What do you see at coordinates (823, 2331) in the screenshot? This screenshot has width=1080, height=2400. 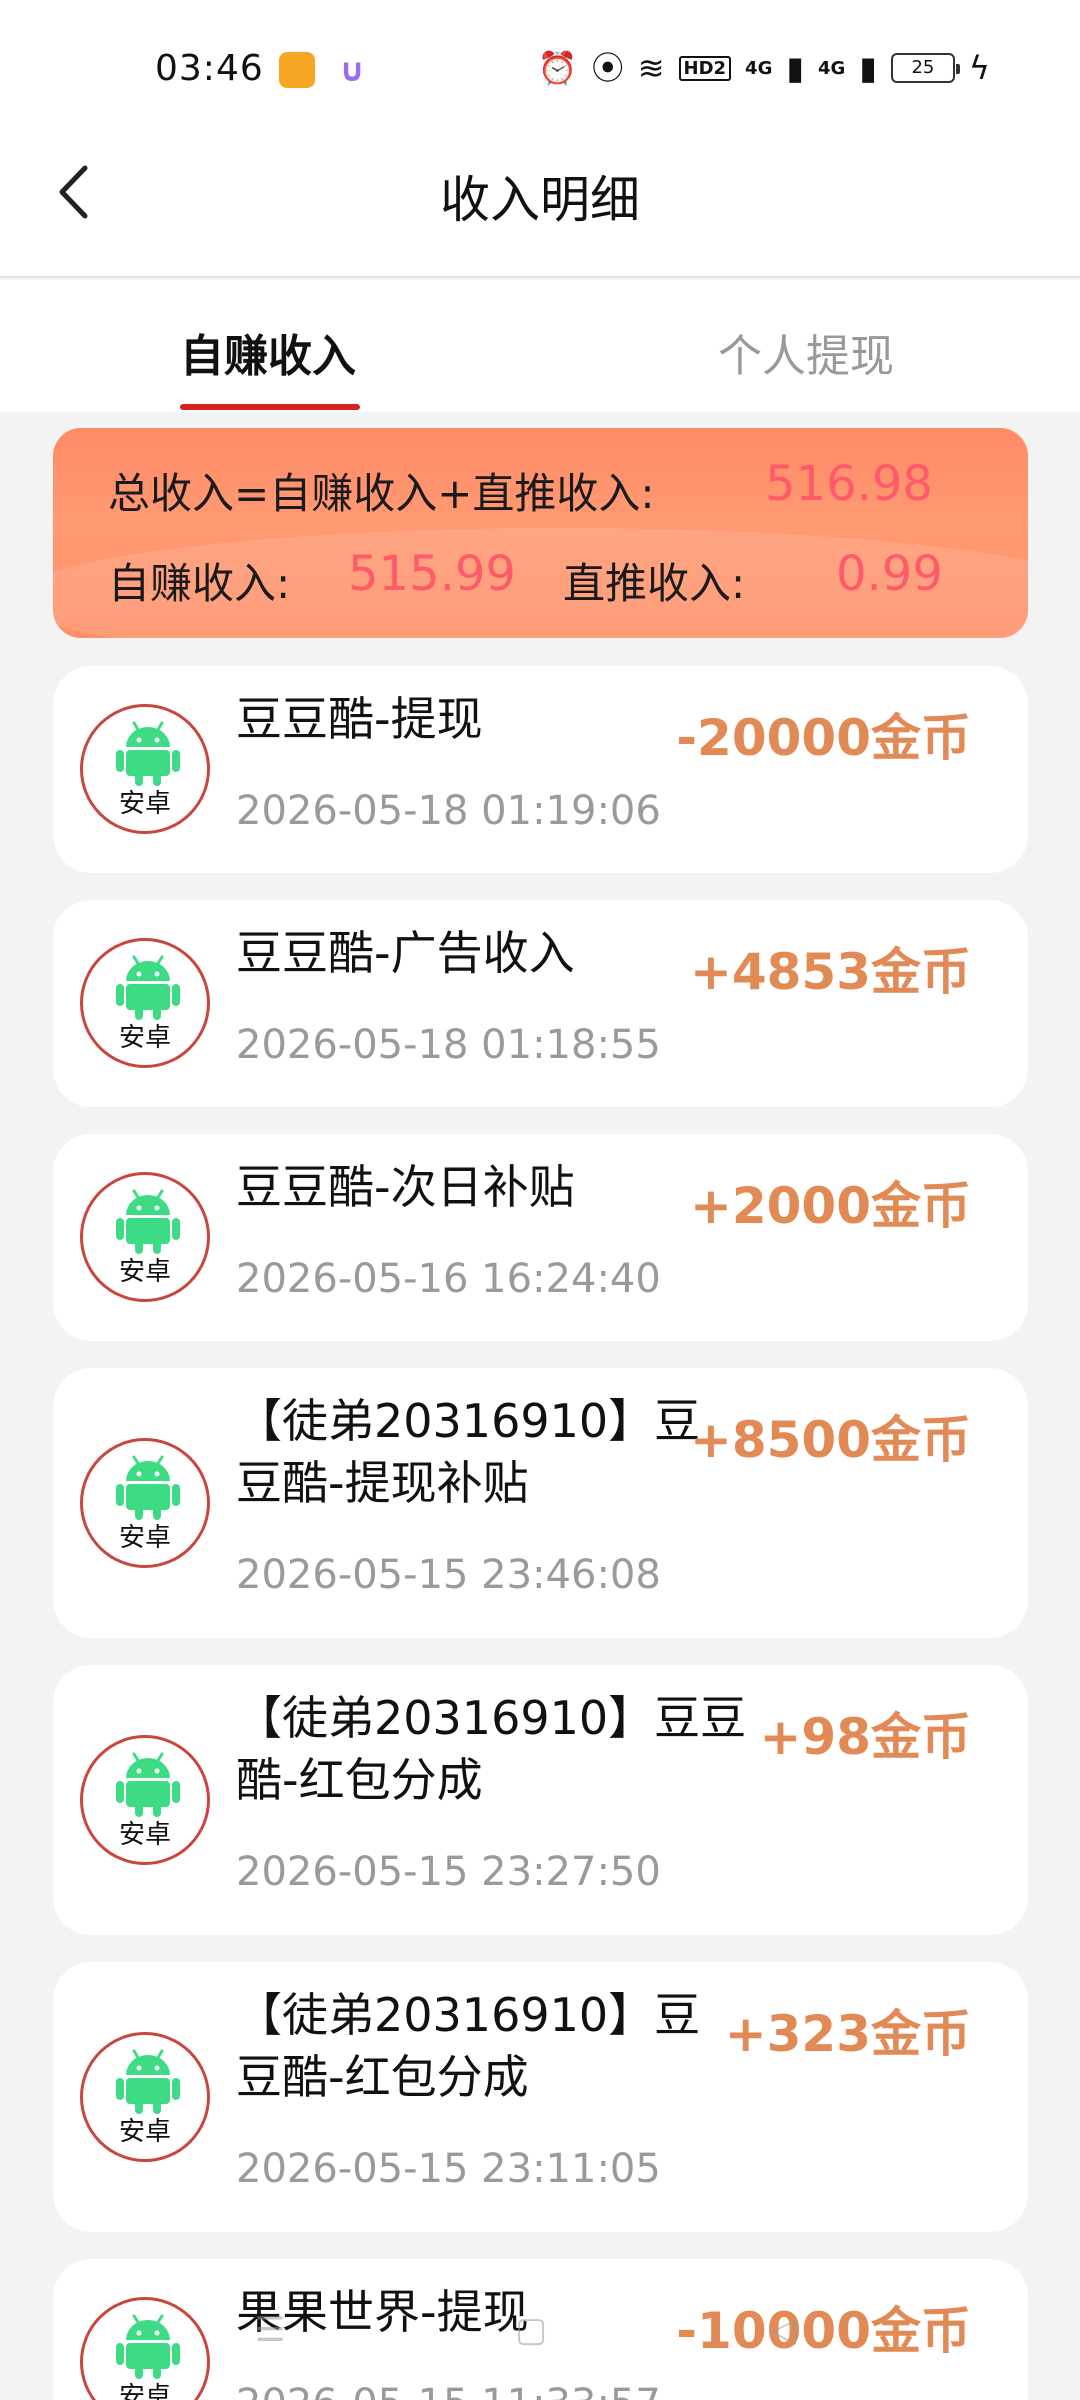 I see `item-amount: -10000金币` at bounding box center [823, 2331].